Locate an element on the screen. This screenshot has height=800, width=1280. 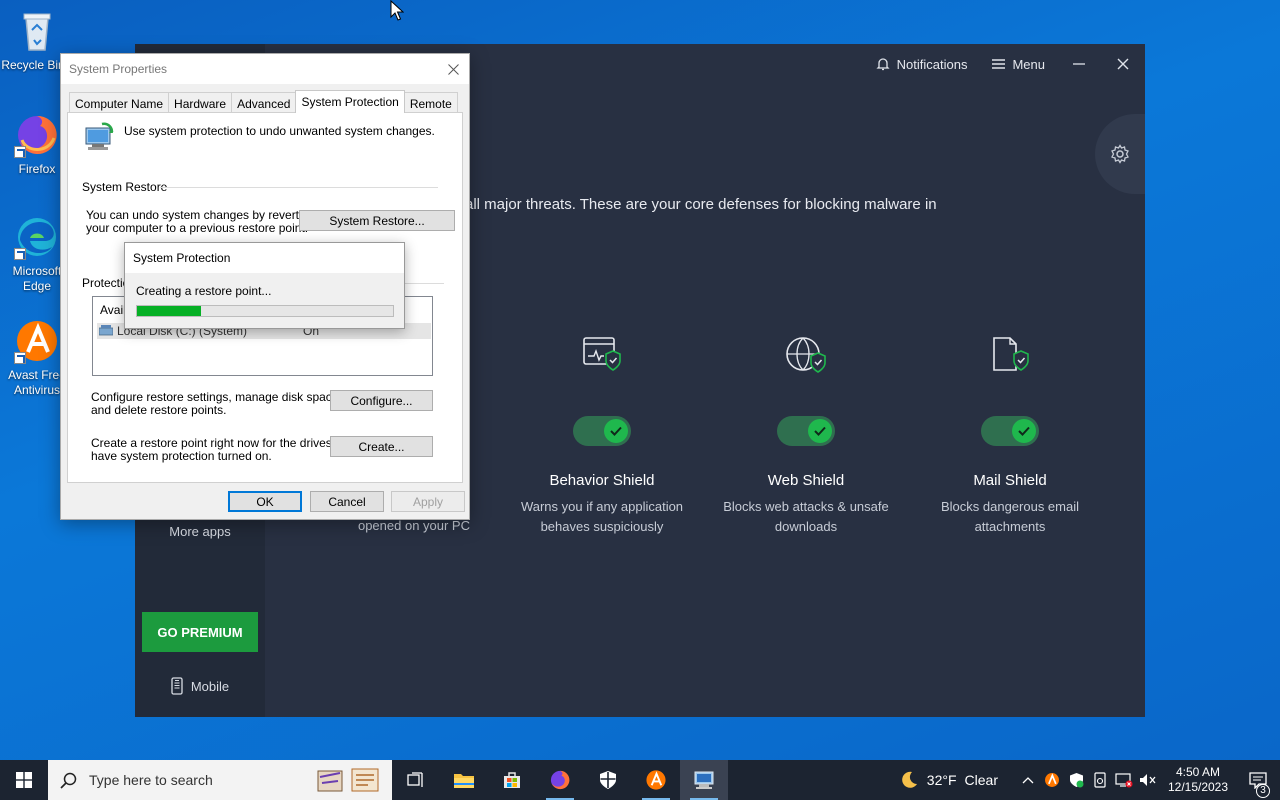
security-tray-icon is located at coordinates (1076, 780).